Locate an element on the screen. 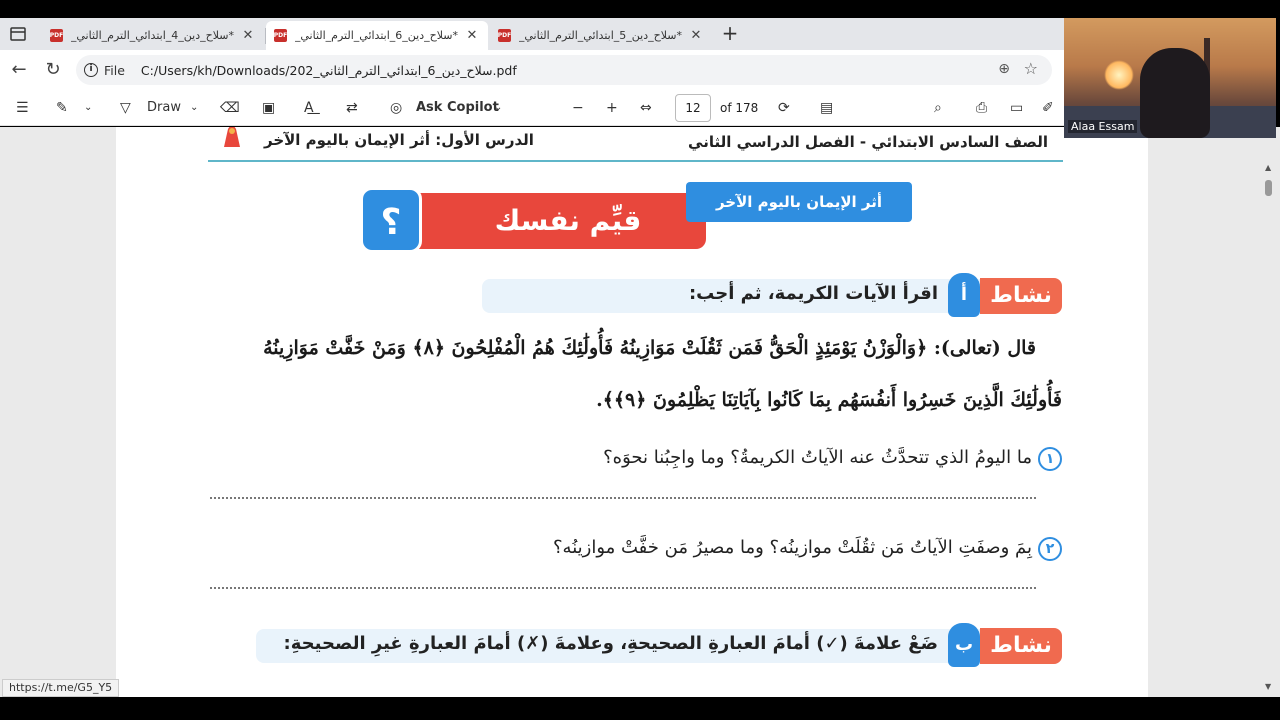  favorite-star-icon: ☆ is located at coordinates (1031, 68).